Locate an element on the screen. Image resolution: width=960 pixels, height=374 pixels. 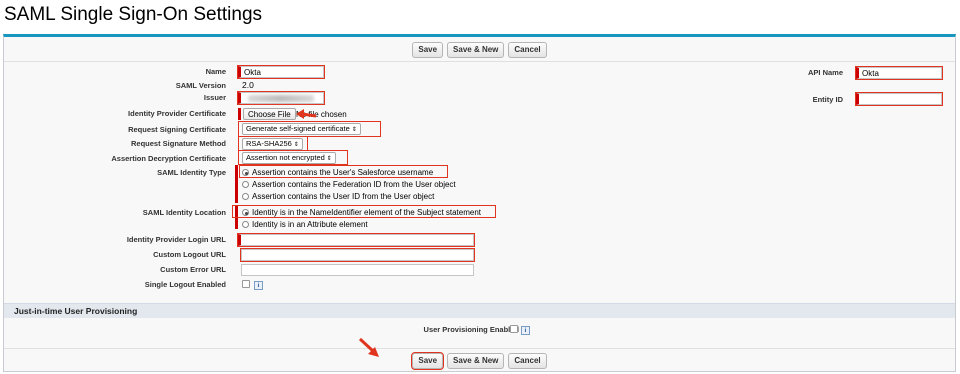
request-signature-method-select: RSA-SHA256 ⇕ is located at coordinates (272, 144).